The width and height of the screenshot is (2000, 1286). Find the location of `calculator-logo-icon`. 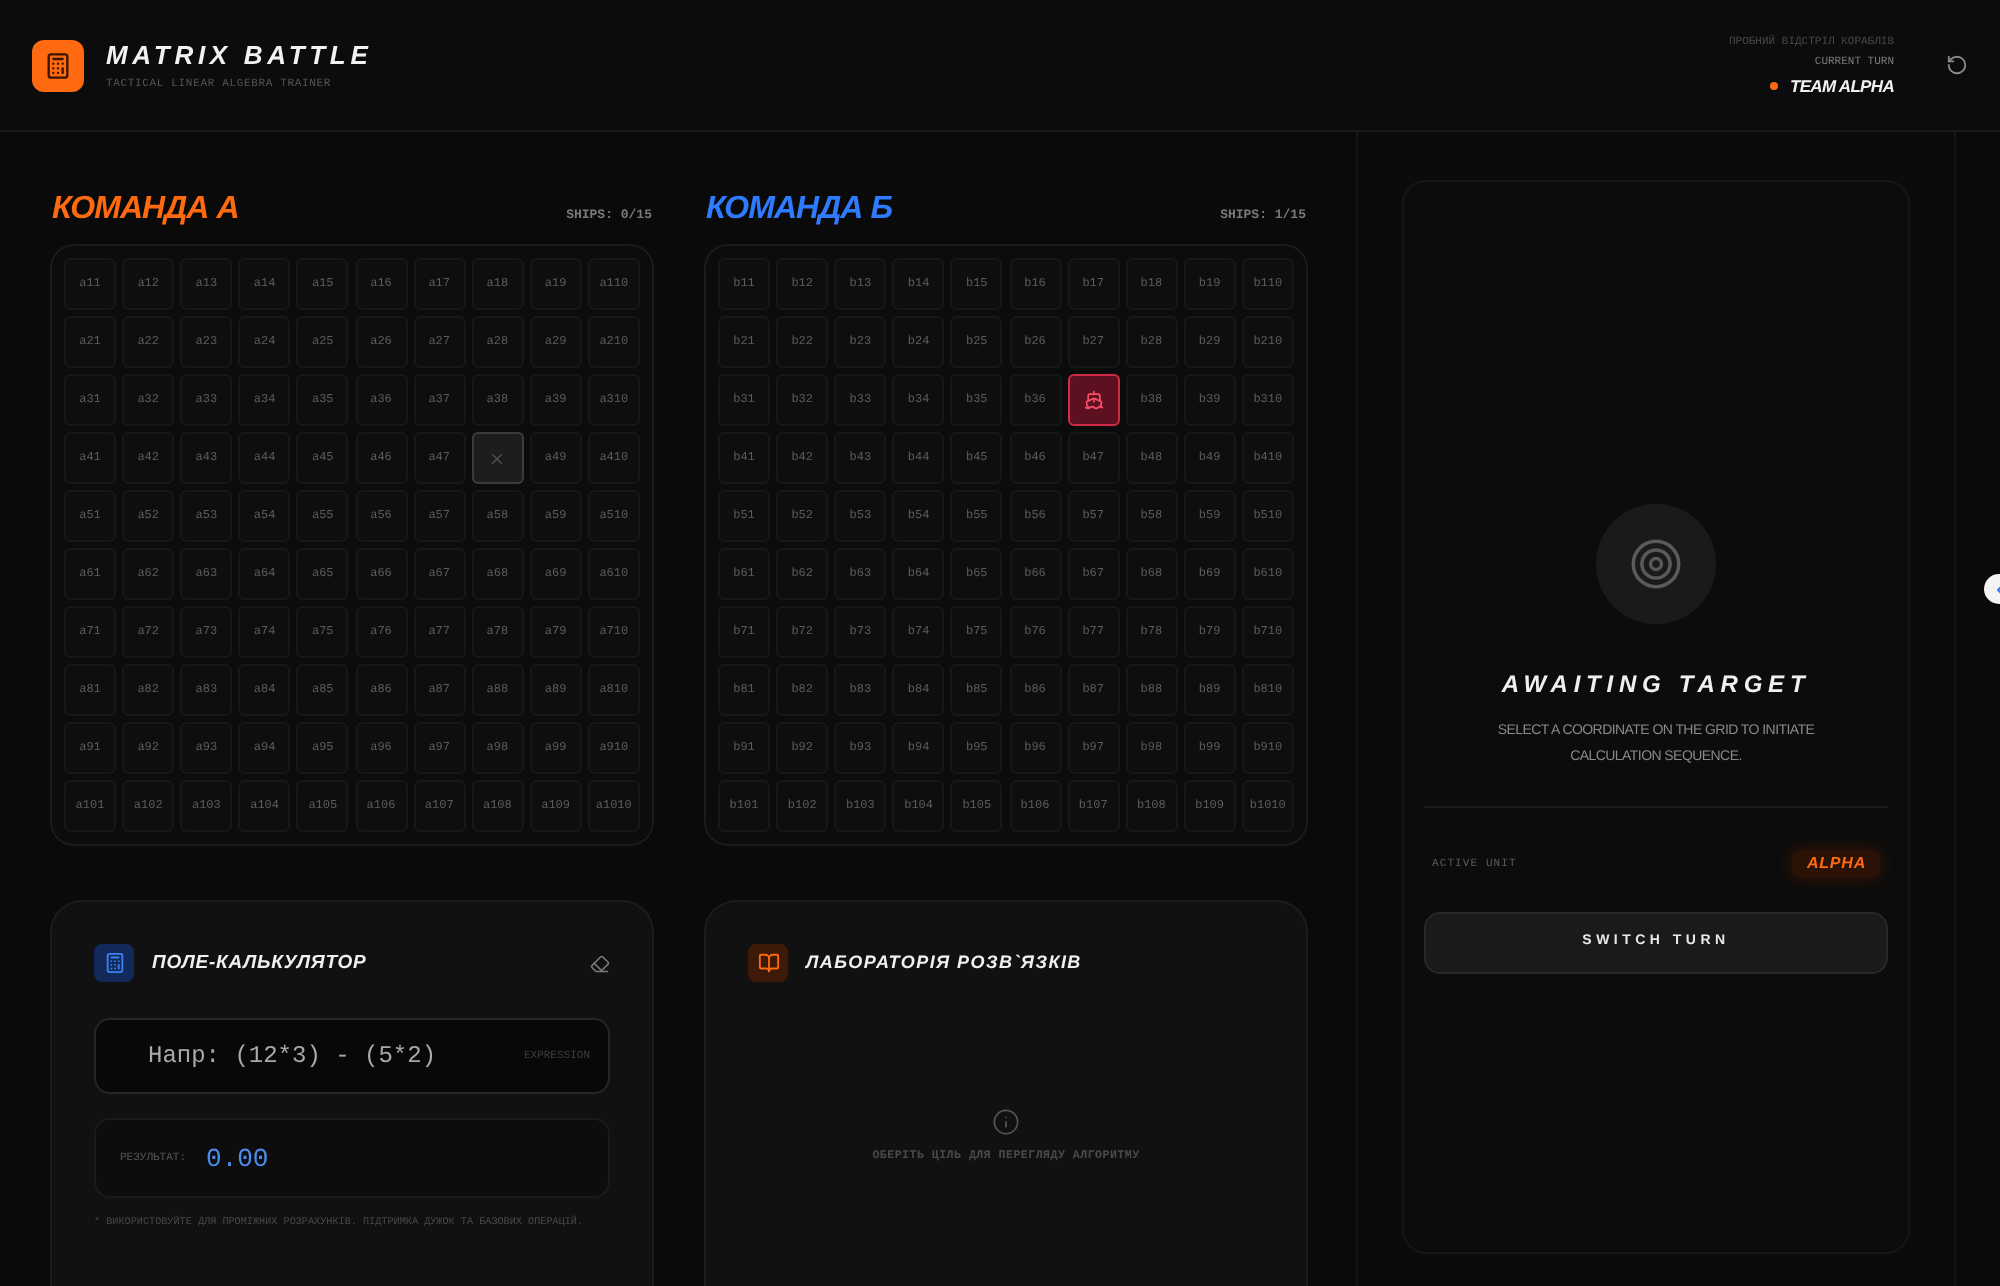

calculator-logo-icon is located at coordinates (58, 65).